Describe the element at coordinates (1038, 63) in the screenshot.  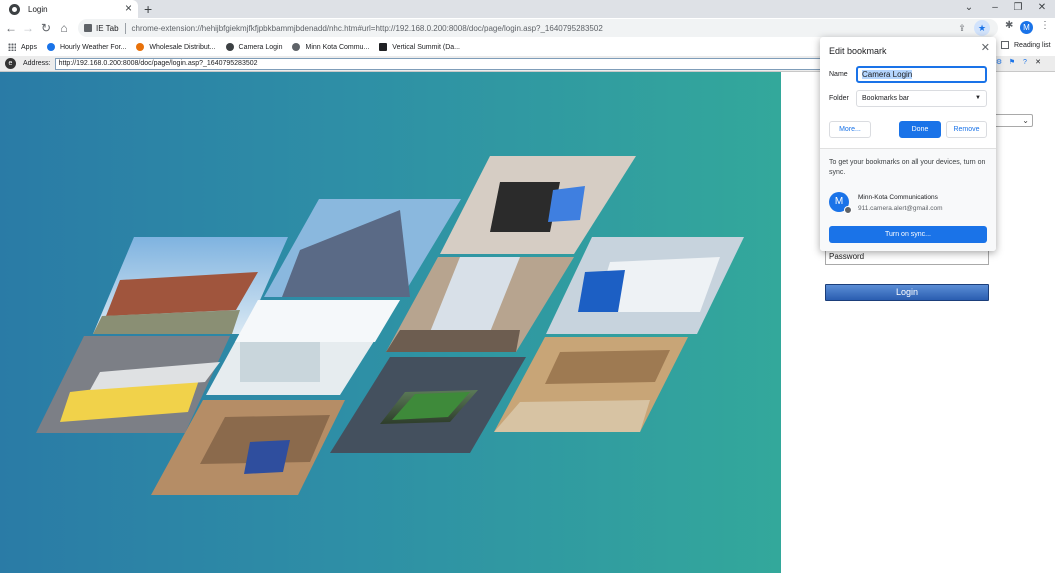
I see `ie-close-icon: ✕` at that location.